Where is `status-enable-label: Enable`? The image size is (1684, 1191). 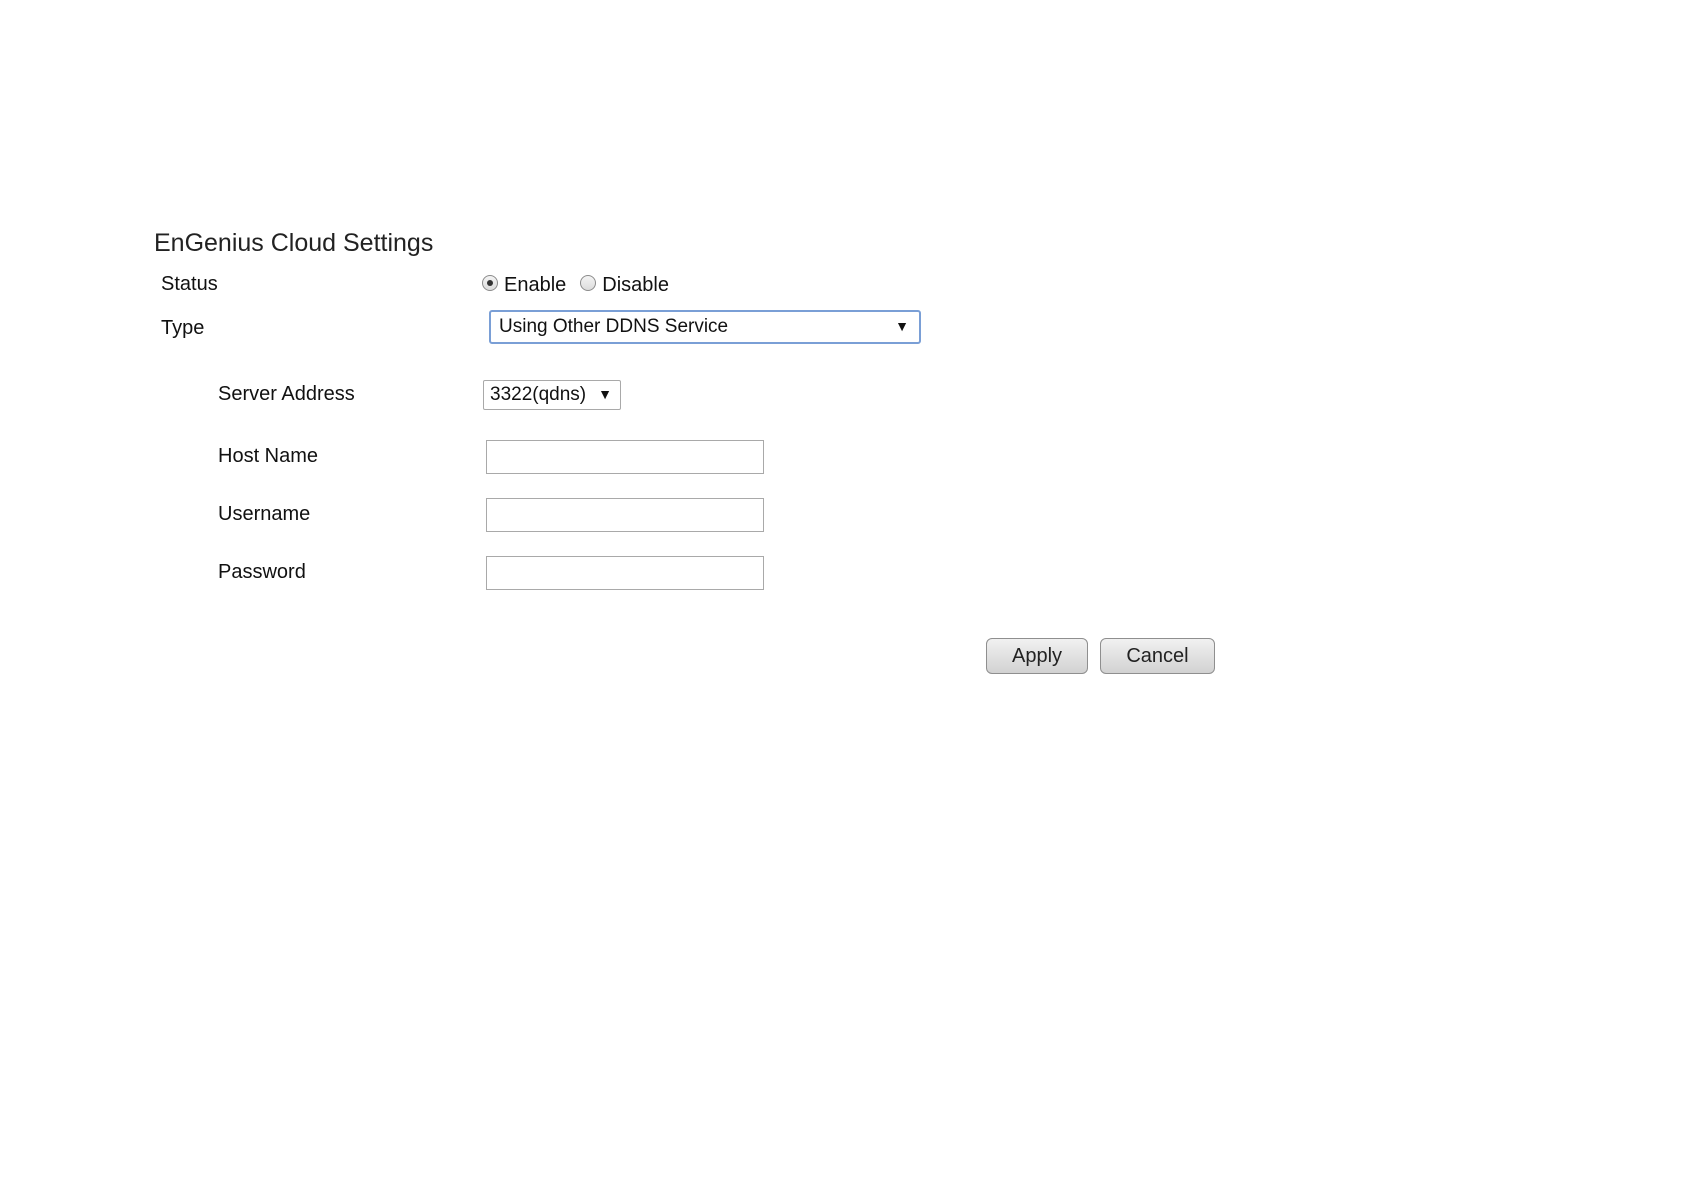 status-enable-label: Enable is located at coordinates (535, 285).